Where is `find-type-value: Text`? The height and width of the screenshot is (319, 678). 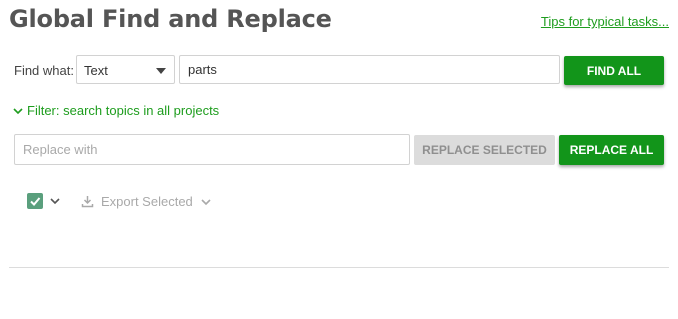
find-type-value: Text is located at coordinates (96, 70).